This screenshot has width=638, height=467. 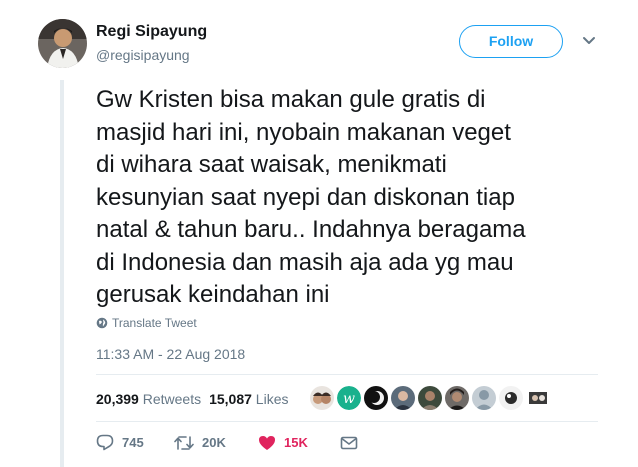 I want to click on like-button: 15K, so click(x=299, y=443).